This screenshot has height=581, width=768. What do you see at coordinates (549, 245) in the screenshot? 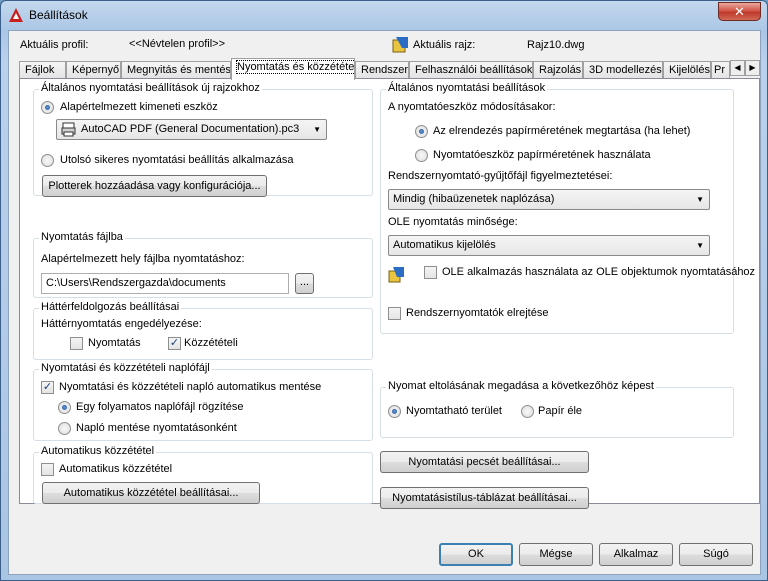
I see `ole-quality-dropdown: Automatikus kijelölés ▼` at bounding box center [549, 245].